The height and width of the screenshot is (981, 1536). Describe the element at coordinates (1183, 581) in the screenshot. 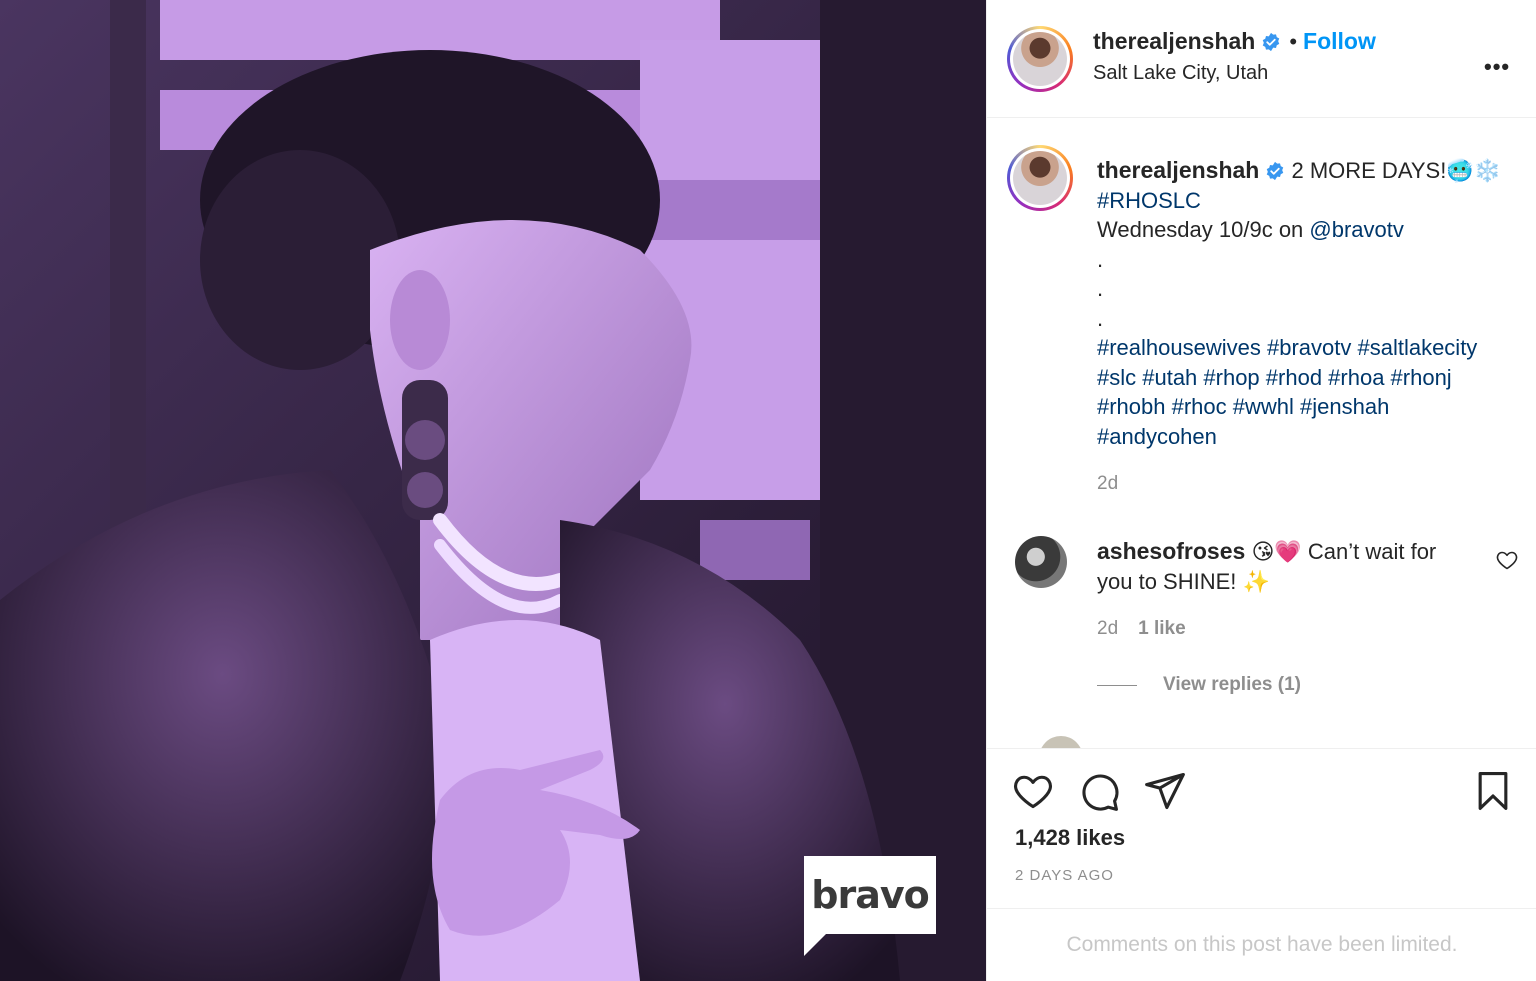

I see `comment-text-line-2: you to SHINE! ✨` at that location.